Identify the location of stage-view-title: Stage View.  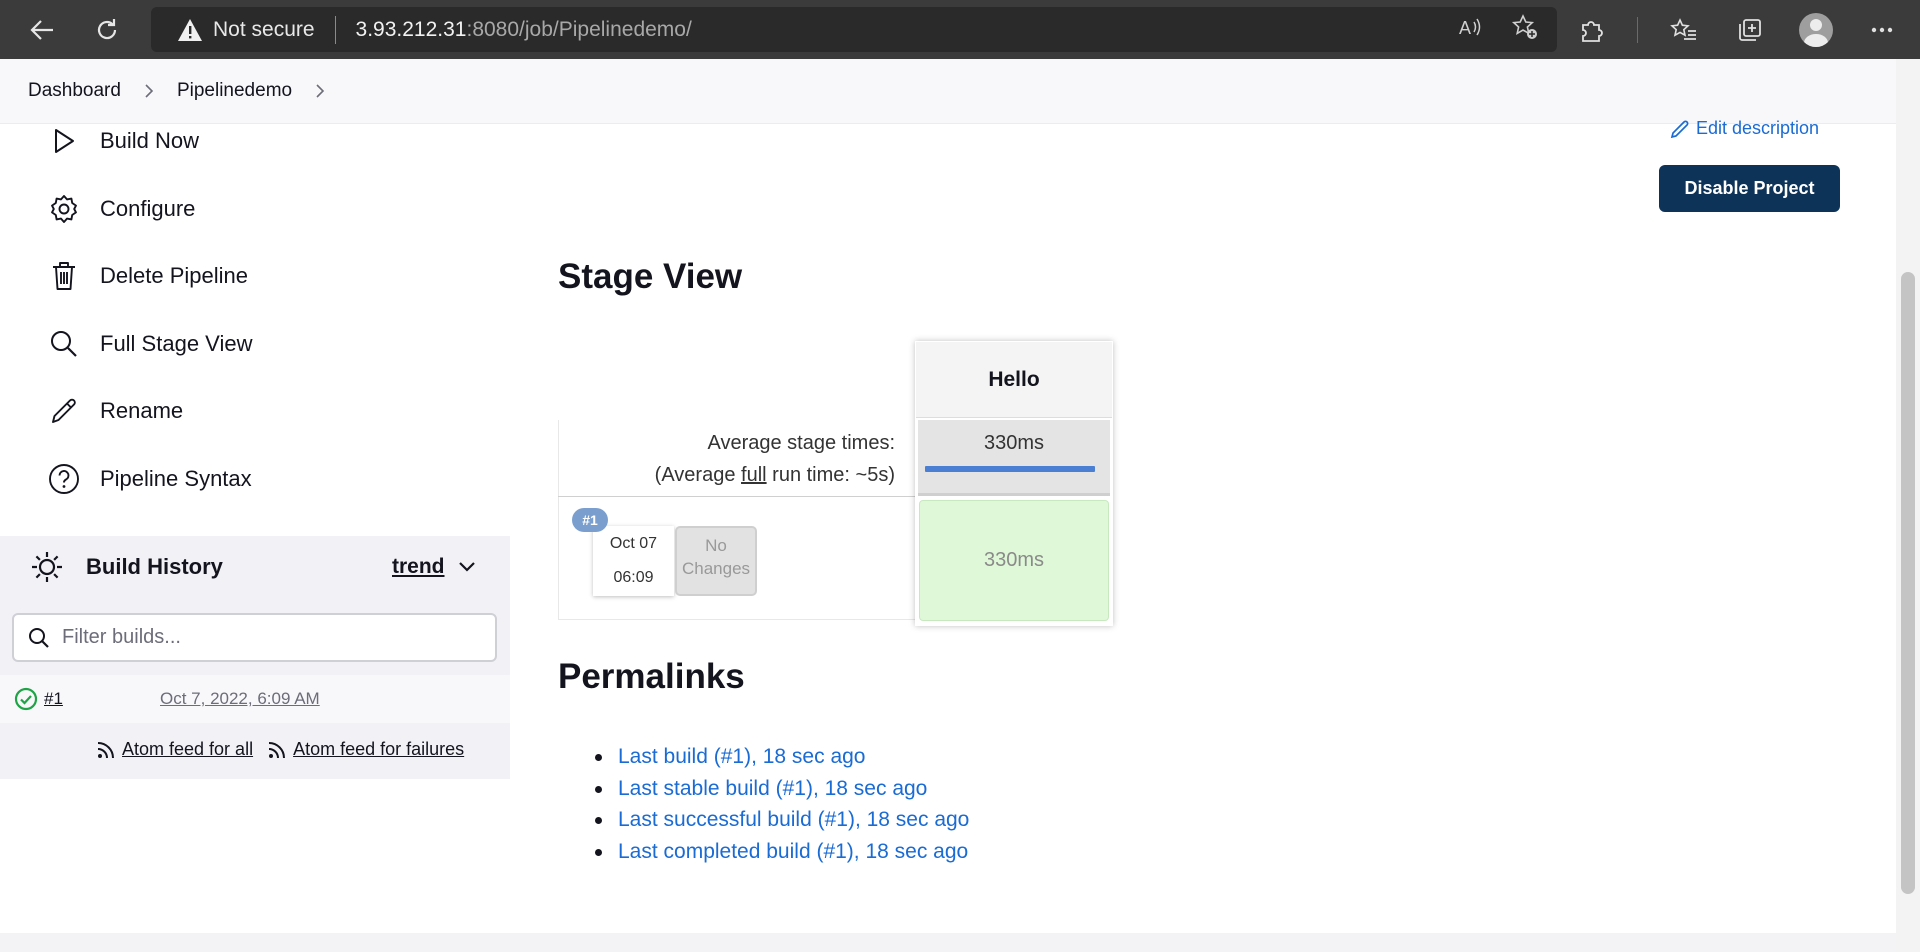
(650, 276).